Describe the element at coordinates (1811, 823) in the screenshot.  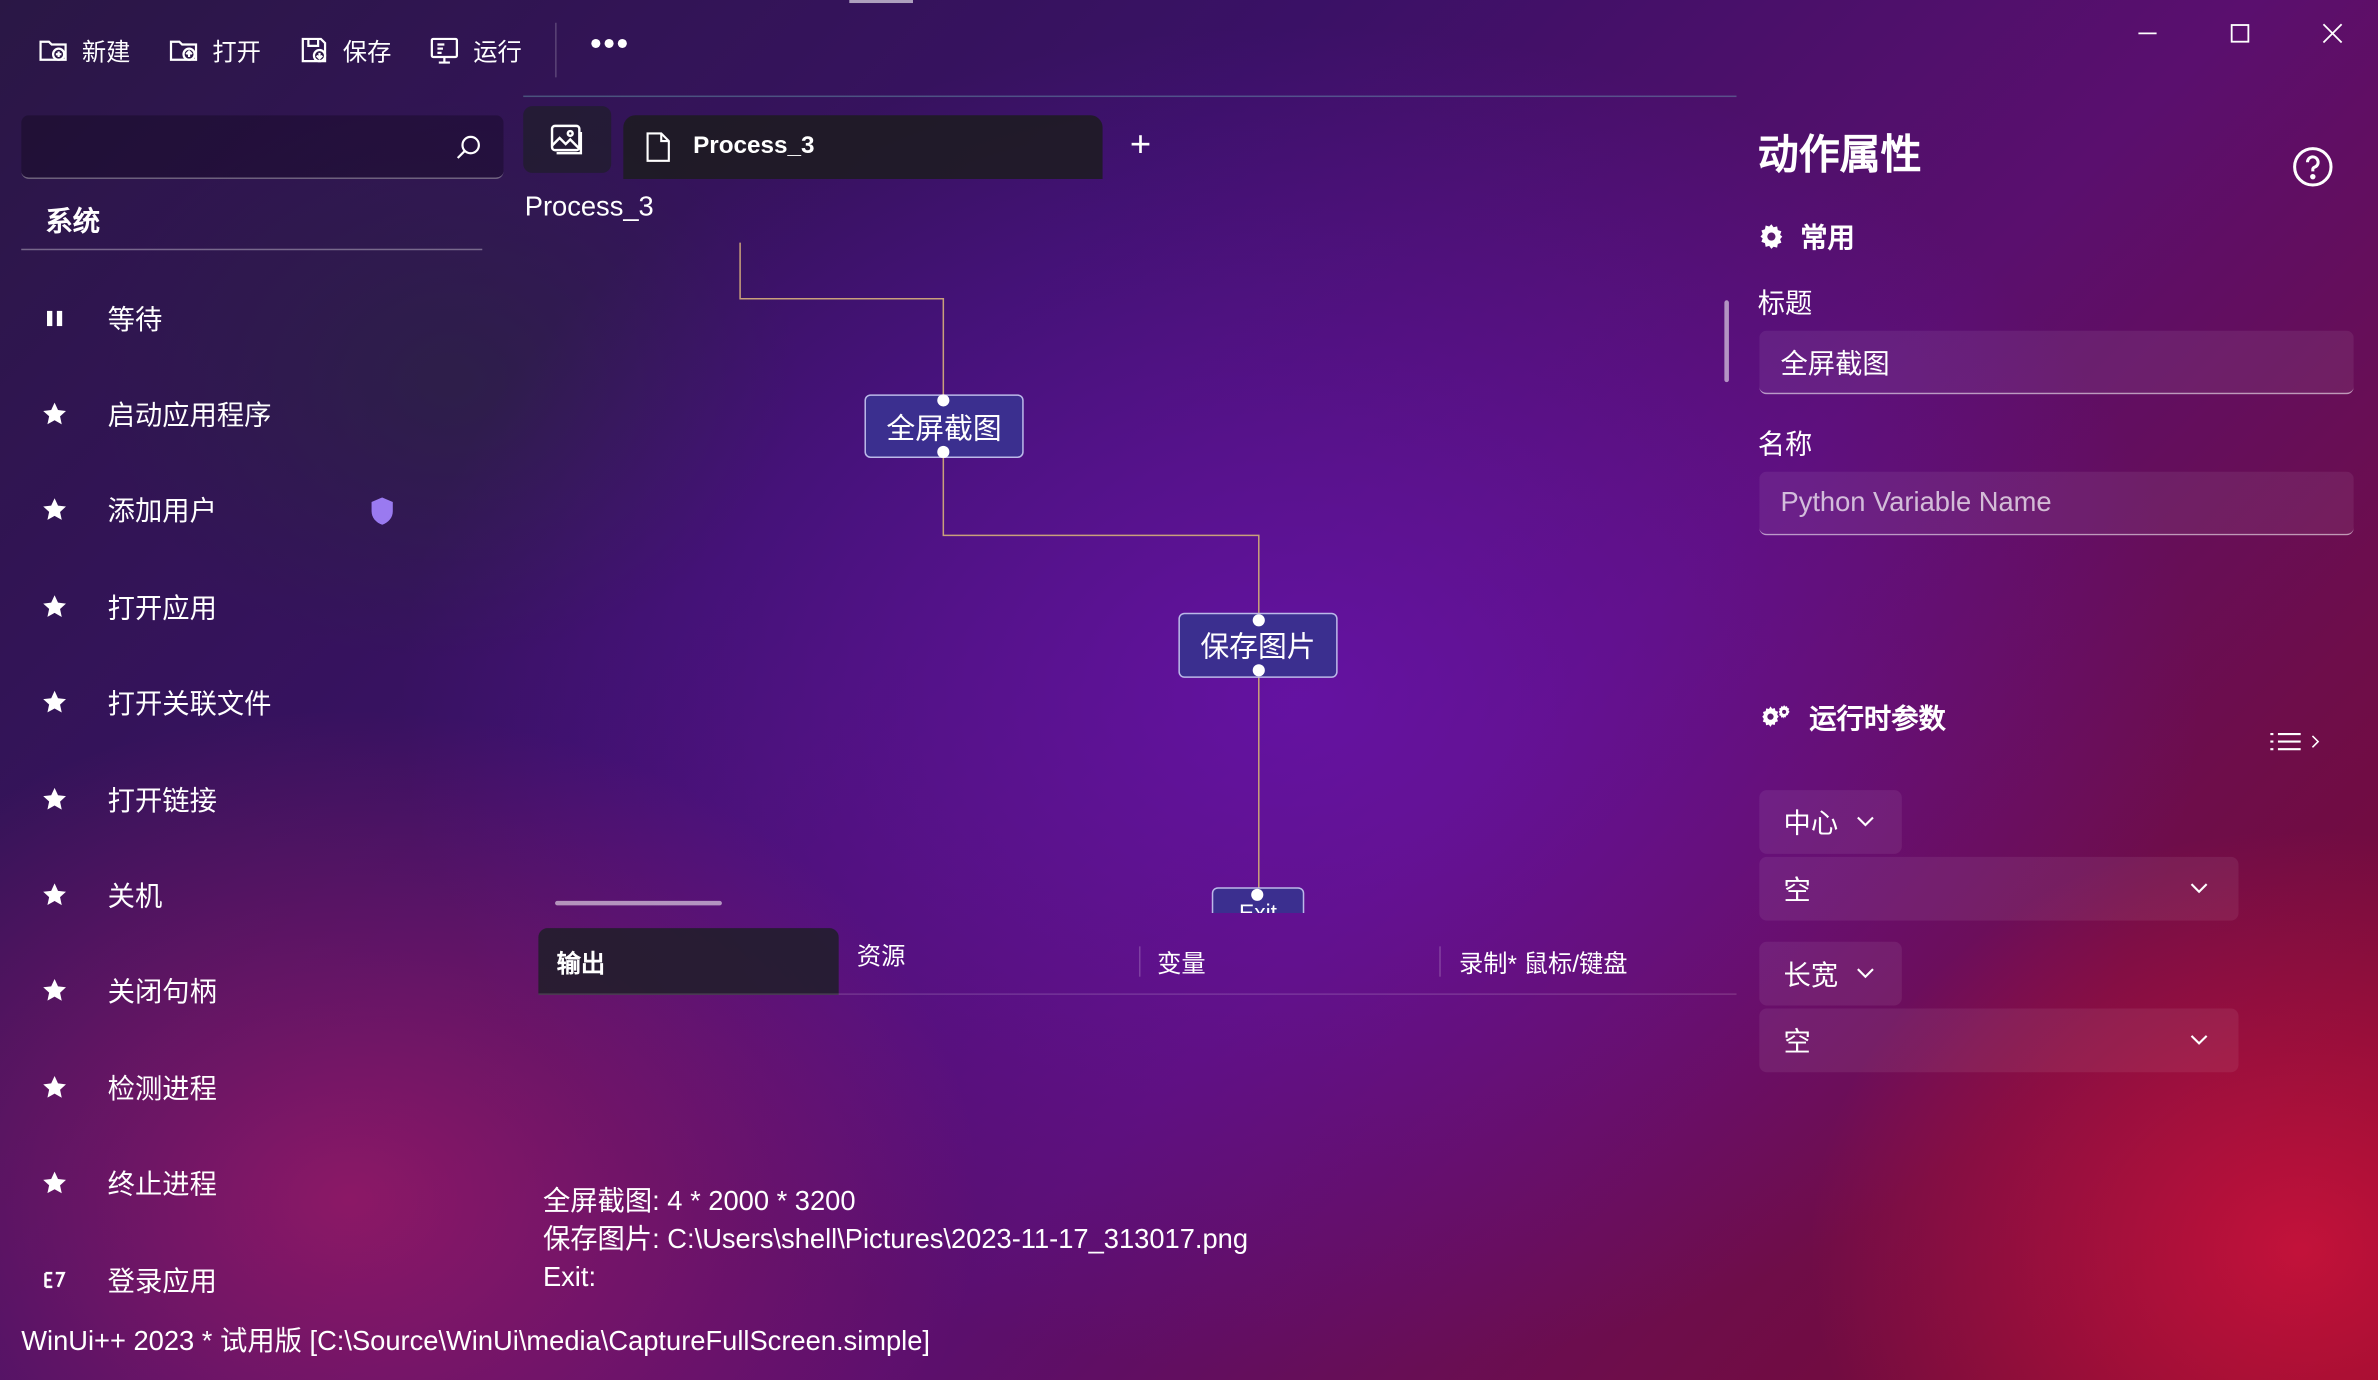
I see `param1-type-label: 中心` at that location.